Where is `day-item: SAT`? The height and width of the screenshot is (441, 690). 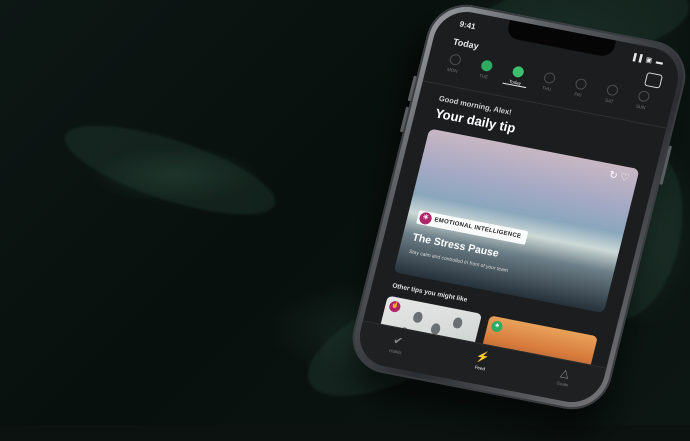 day-item: SAT is located at coordinates (610, 97).